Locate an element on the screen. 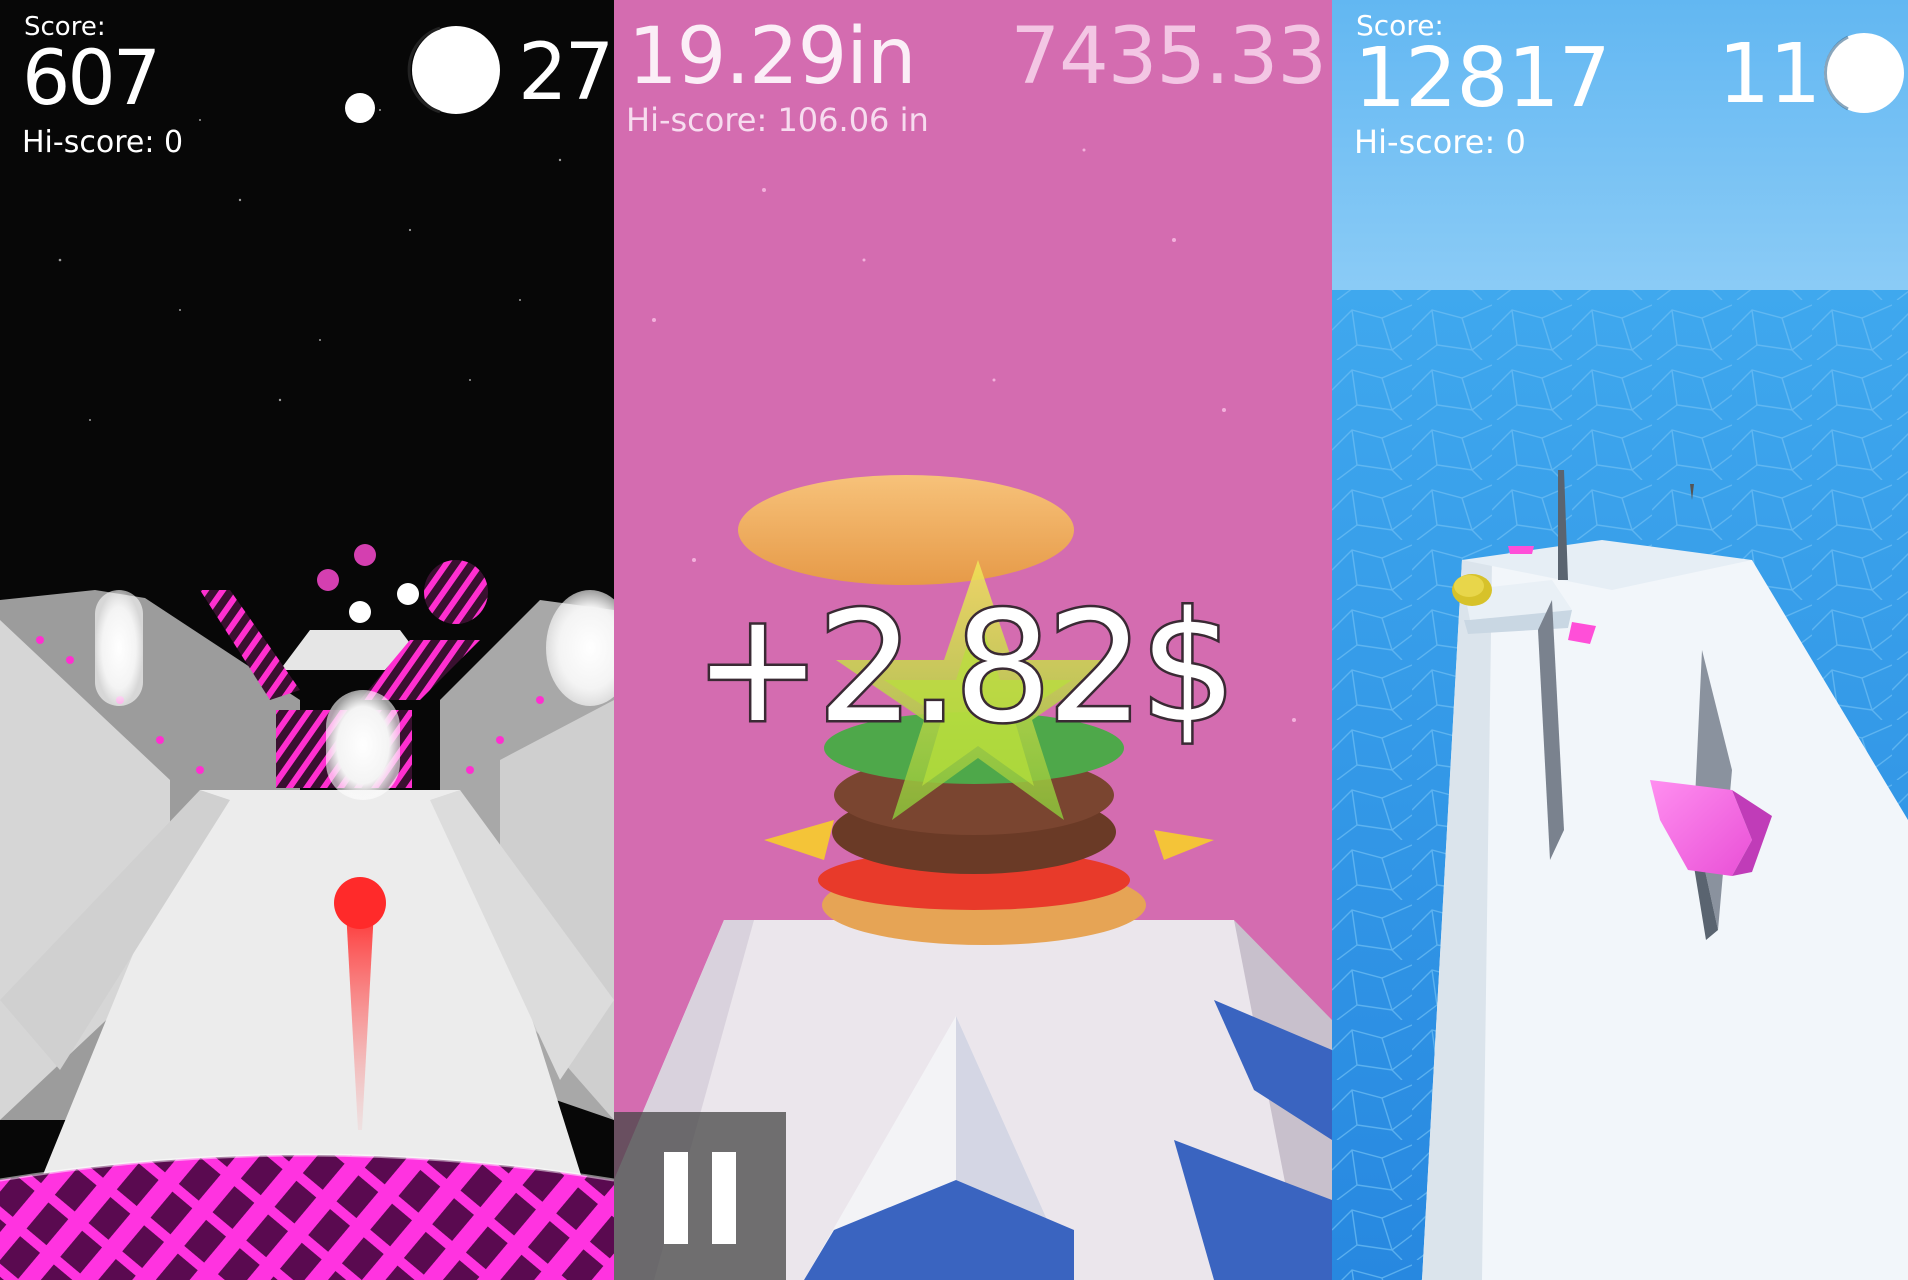 Image resolution: width=1908 pixels, height=1280 pixels. ball-count: 27 is located at coordinates (566, 73).